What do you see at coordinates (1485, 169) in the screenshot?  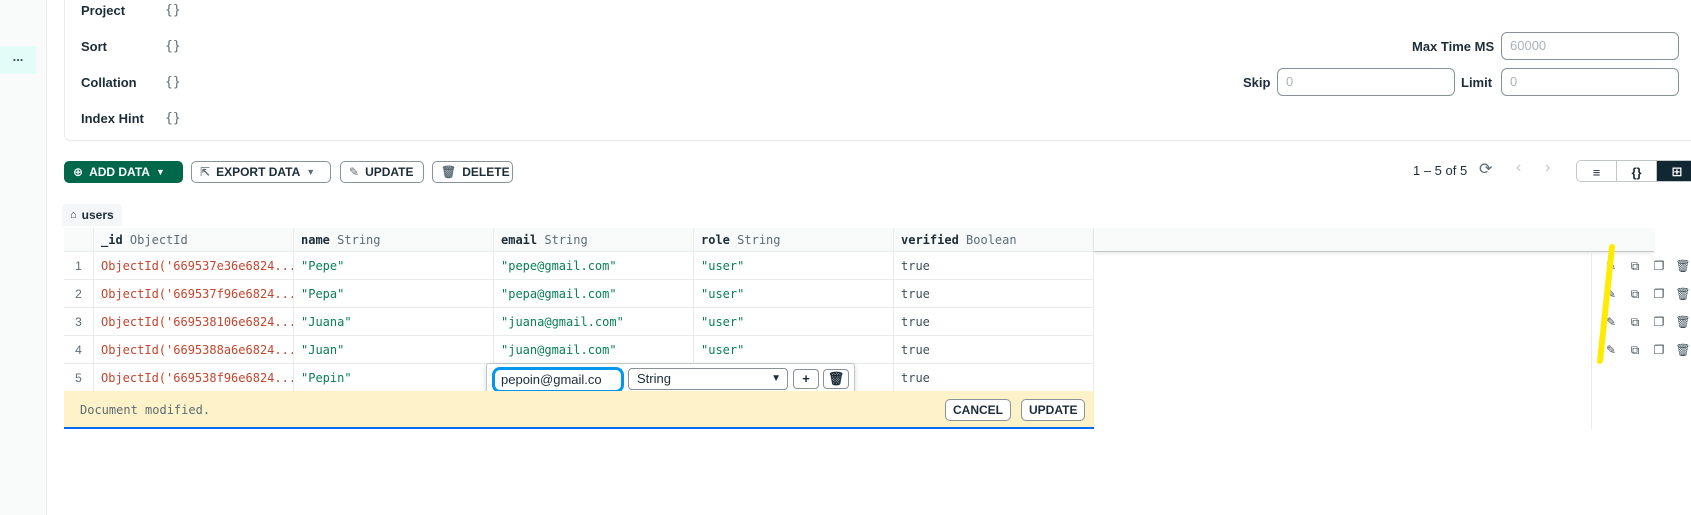 I see `refresh-icon: ⟳` at bounding box center [1485, 169].